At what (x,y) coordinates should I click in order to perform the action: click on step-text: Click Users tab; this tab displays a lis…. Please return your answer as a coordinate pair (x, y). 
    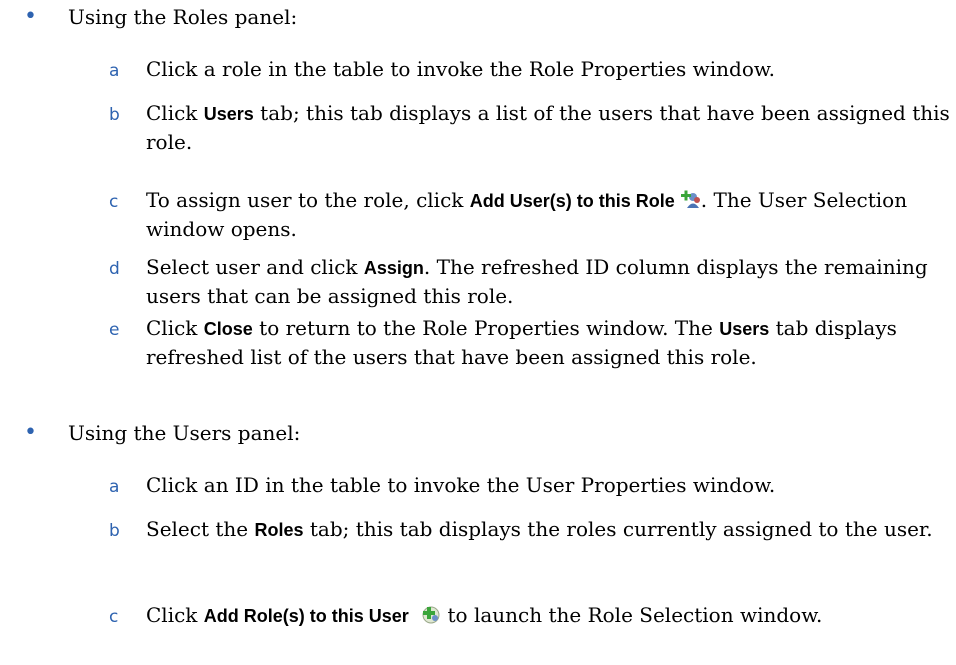
    Looking at the image, I should click on (548, 127).